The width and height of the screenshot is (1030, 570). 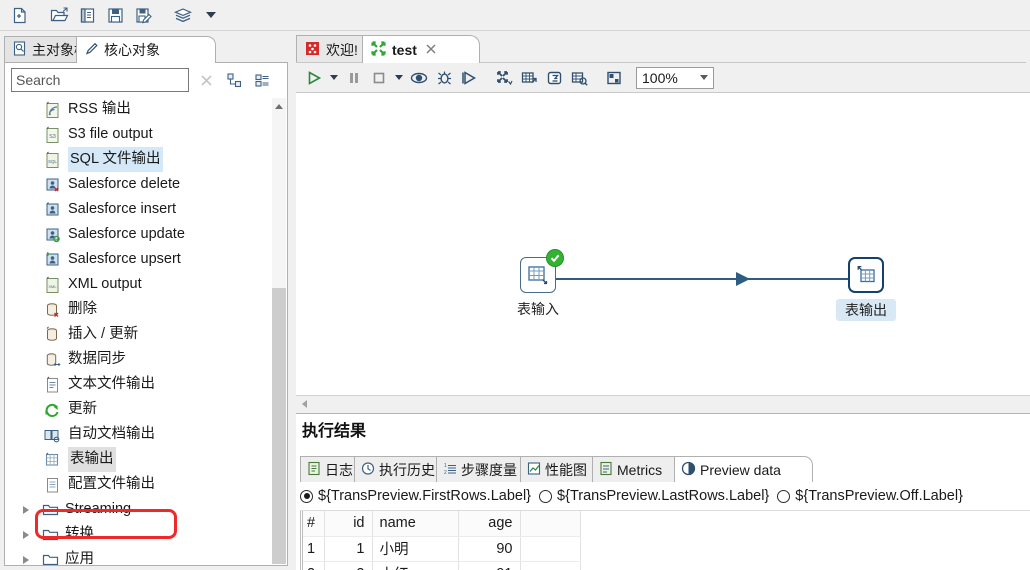 I want to click on tree-item-text-file-output: 文本文件输出, so click(x=146, y=384).